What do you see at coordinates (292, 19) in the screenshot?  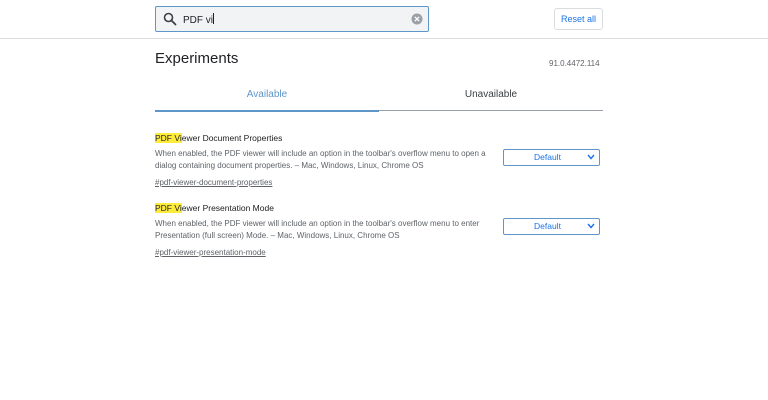 I see `search-input: PDF vi` at bounding box center [292, 19].